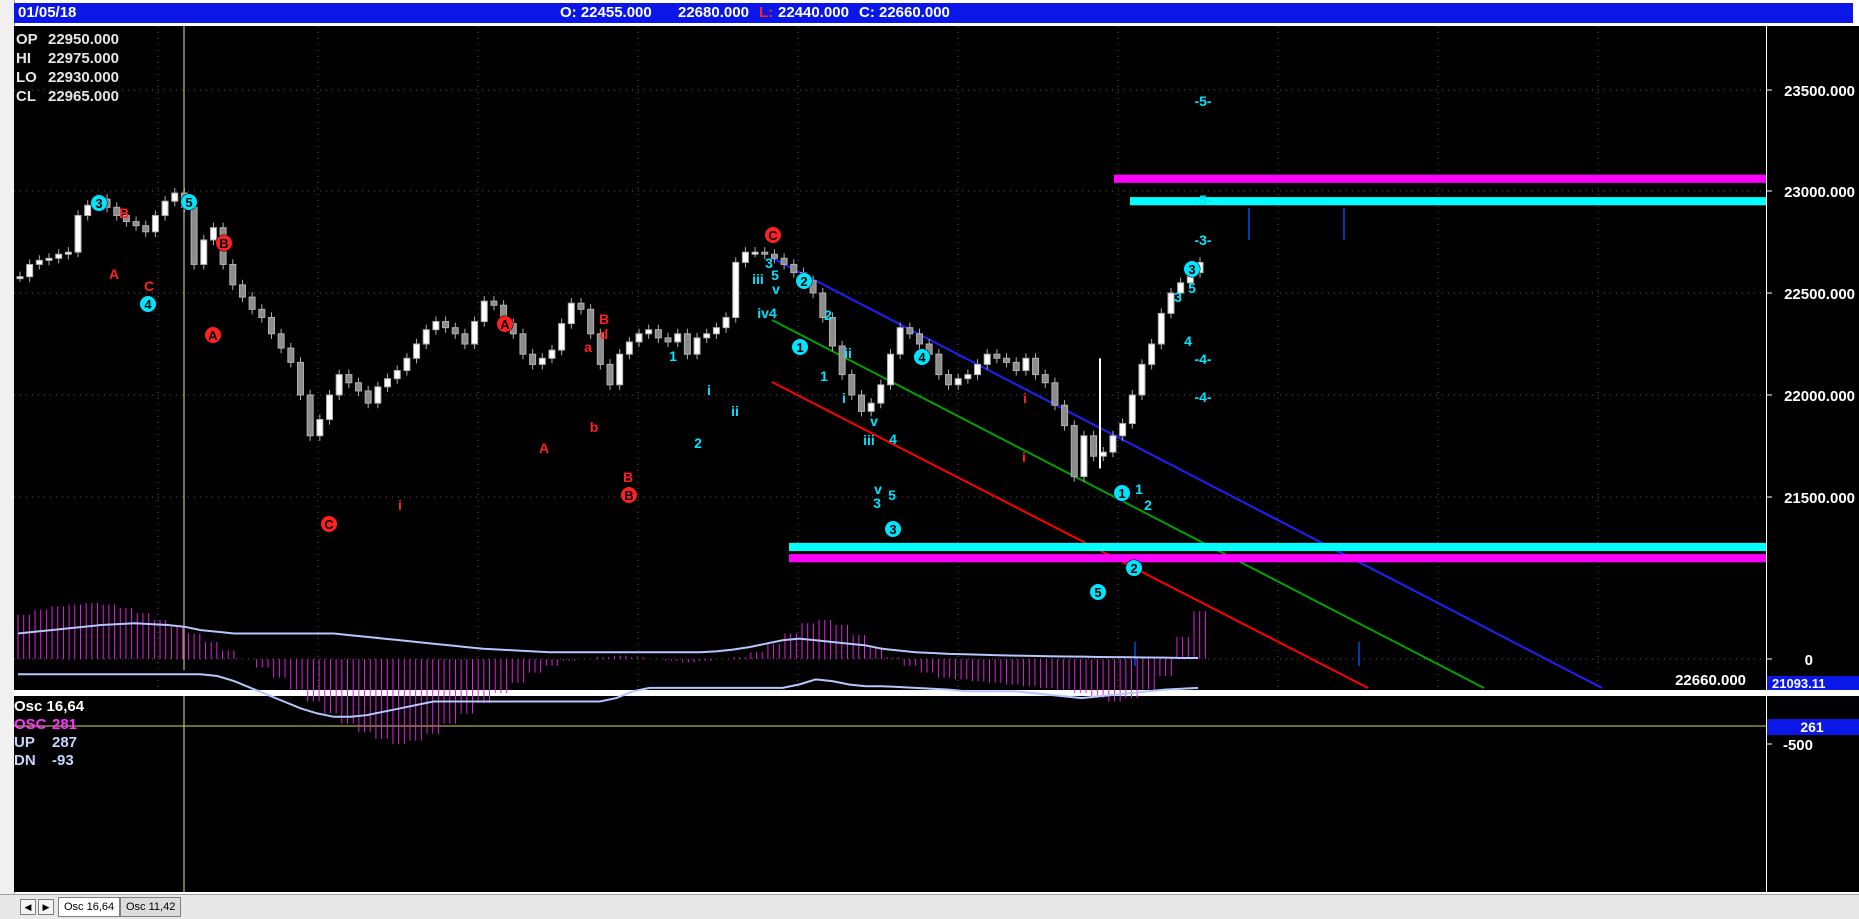 The height and width of the screenshot is (919, 1859). What do you see at coordinates (26, 77) in the screenshot?
I see `ohlc-label-lo: LO` at bounding box center [26, 77].